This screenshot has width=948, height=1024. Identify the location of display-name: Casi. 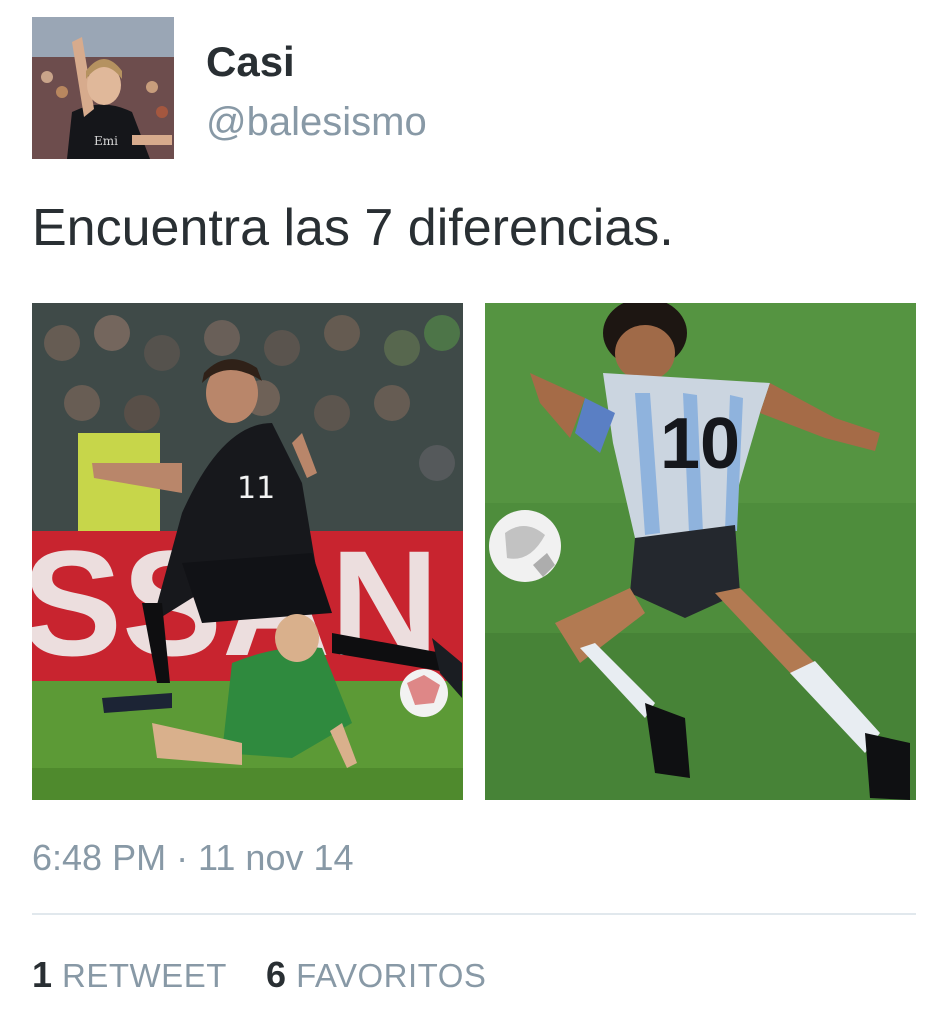
(250, 62).